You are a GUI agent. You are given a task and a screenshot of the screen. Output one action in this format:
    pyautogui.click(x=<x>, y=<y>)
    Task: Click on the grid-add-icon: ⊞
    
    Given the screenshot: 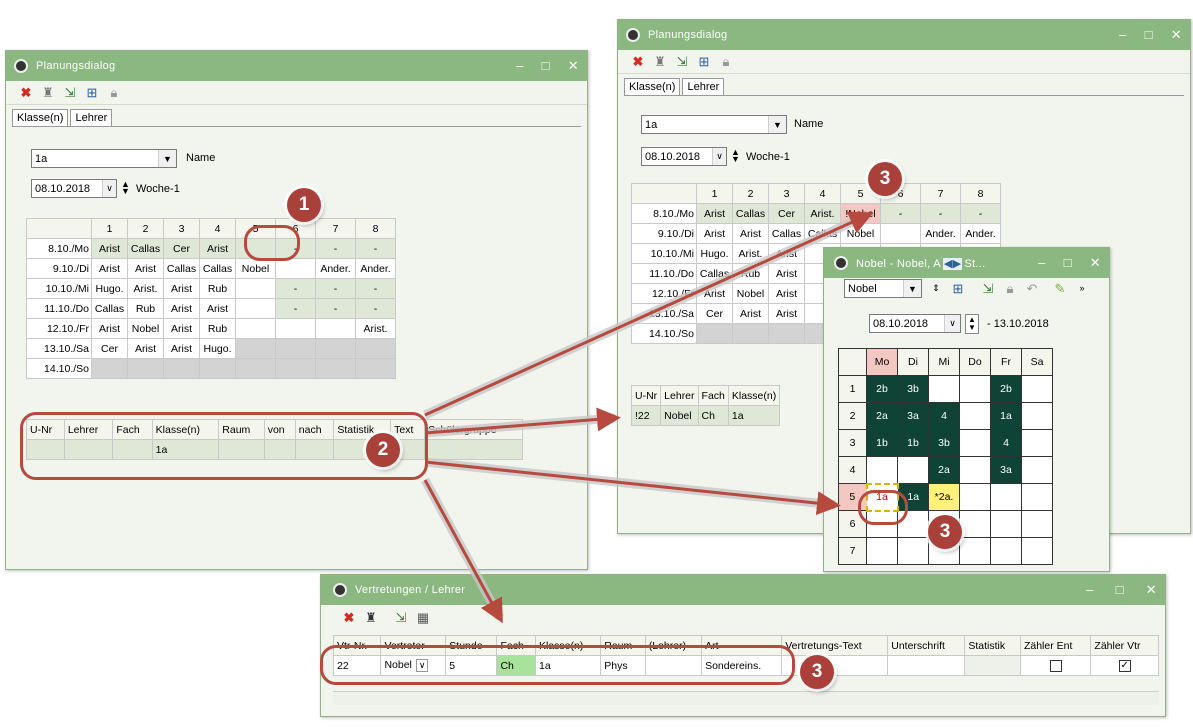 What is the action you would take?
    pyautogui.click(x=704, y=62)
    